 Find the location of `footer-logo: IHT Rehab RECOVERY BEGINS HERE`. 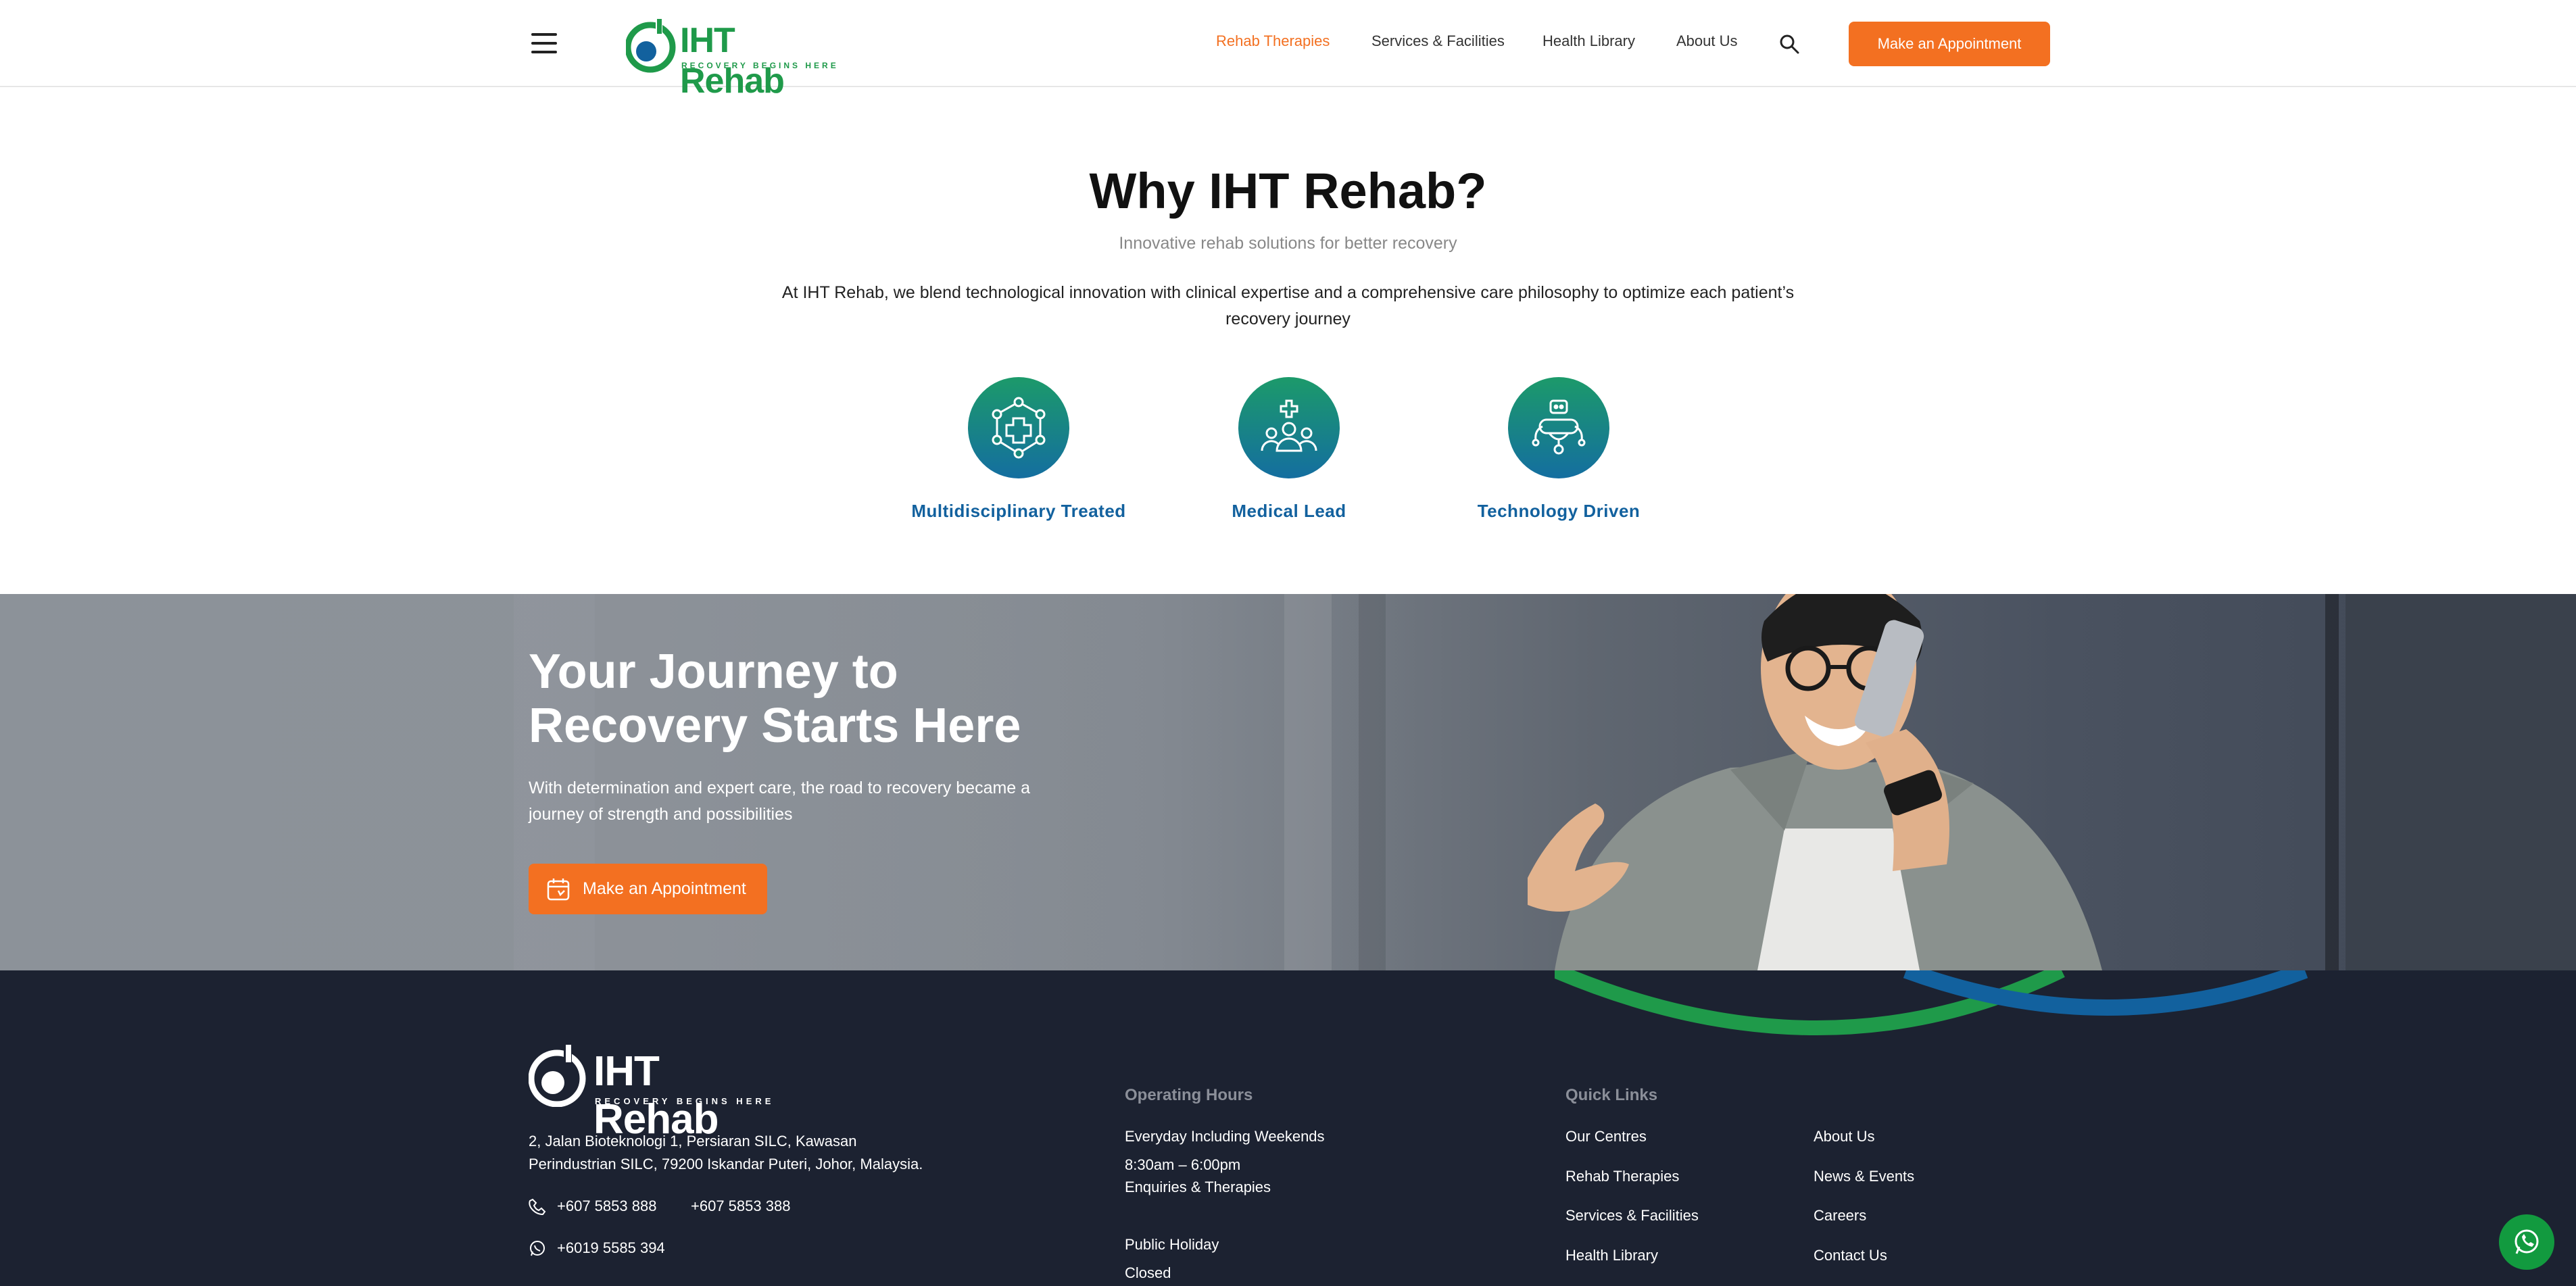

footer-logo: IHT Rehab RECOVERY BEGINS HERE is located at coordinates (657, 1092).